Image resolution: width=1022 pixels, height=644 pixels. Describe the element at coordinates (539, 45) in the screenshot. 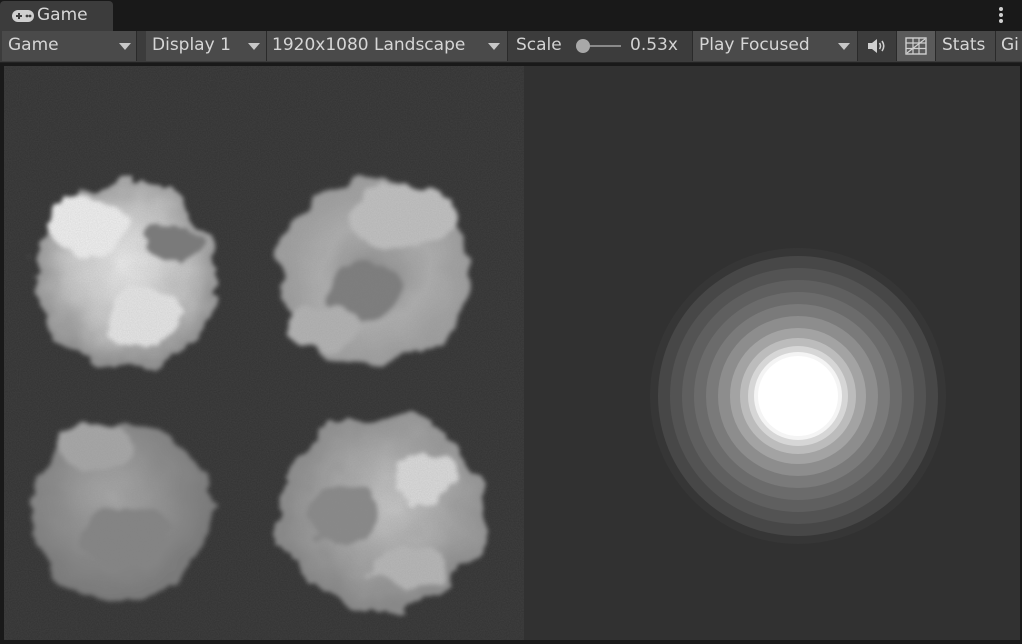

I see `scale-label: Scale` at that location.